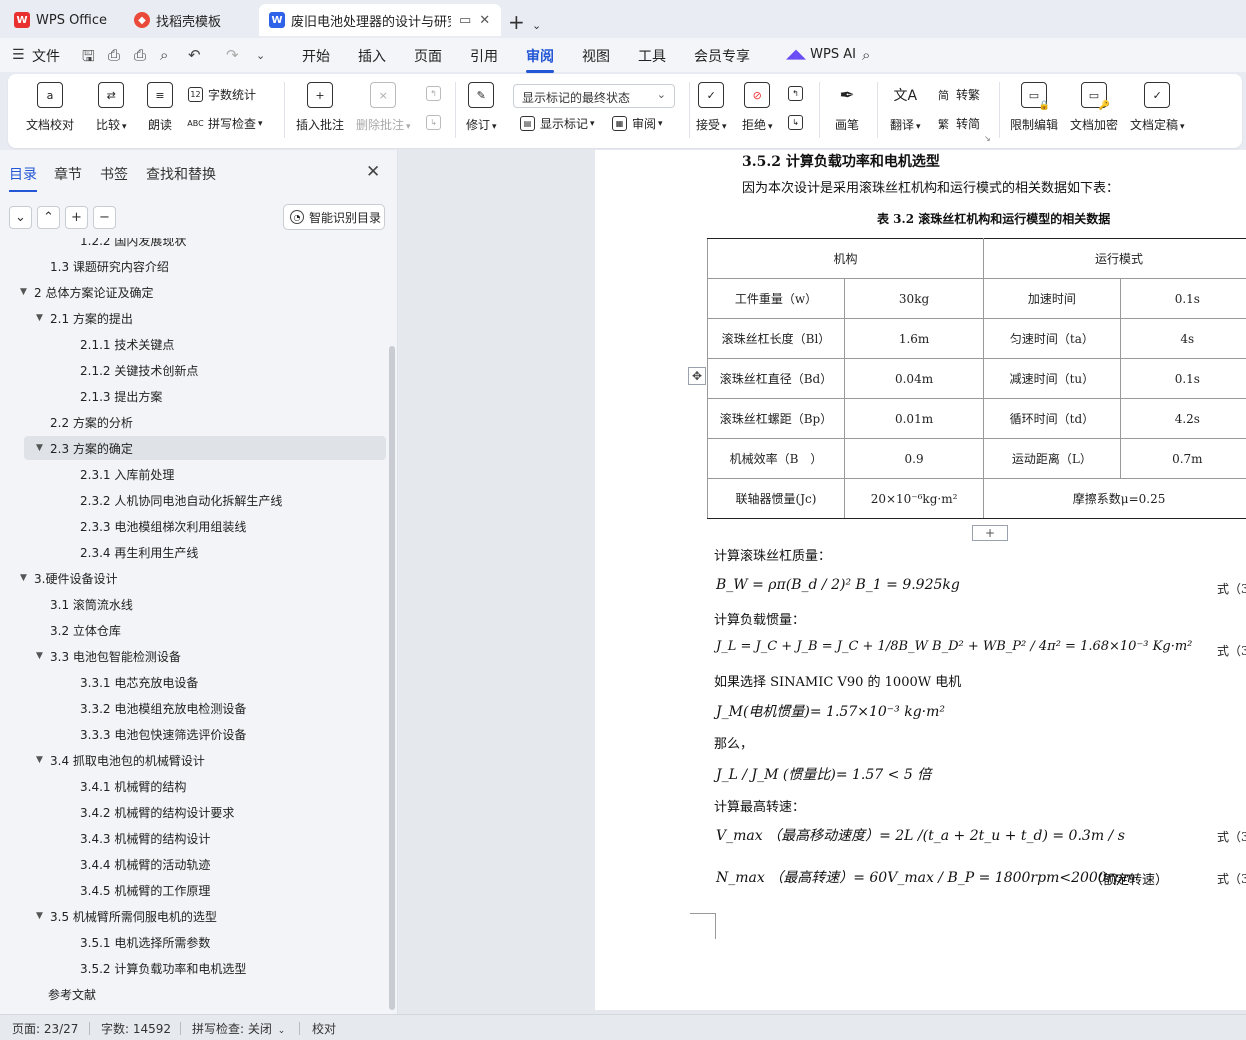 The width and height of the screenshot is (1246, 1040). I want to click on save-icon: 🖫, so click(88, 58).